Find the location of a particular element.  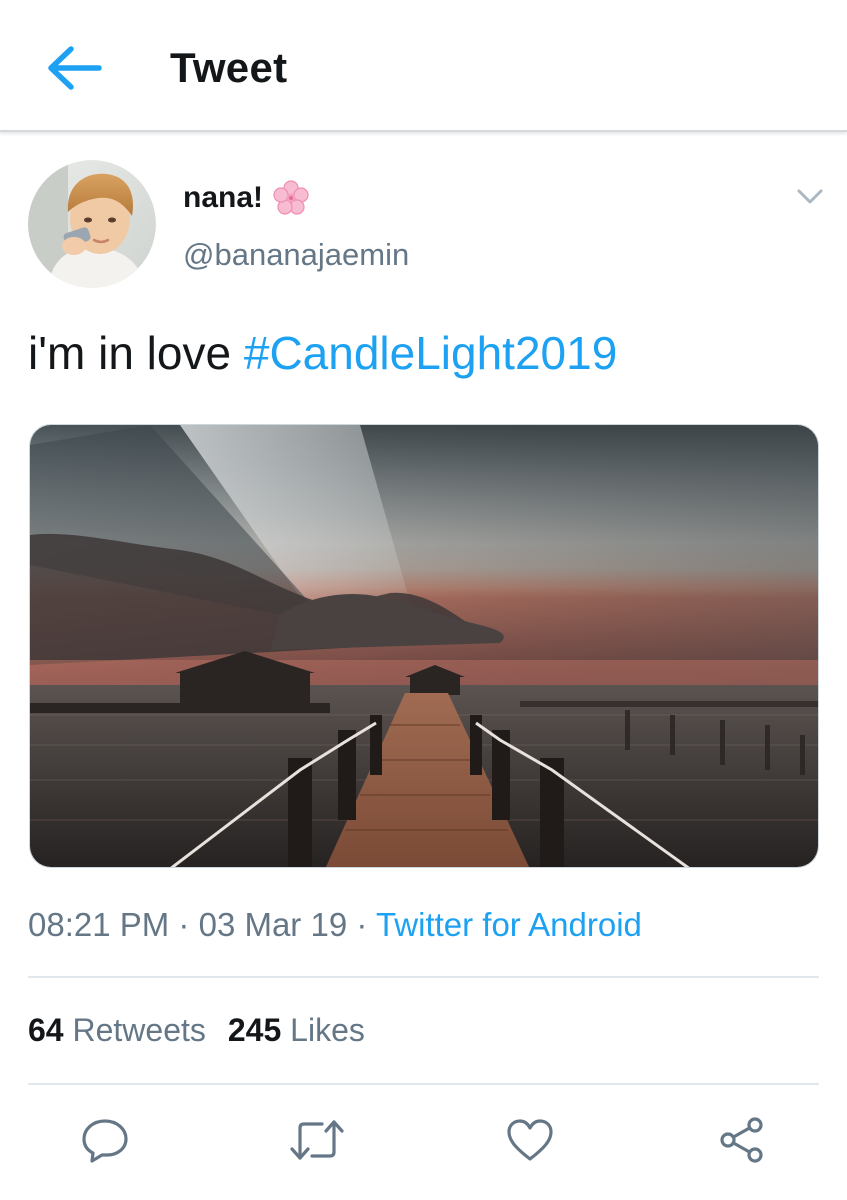

avatar-photo is located at coordinates (92, 224).